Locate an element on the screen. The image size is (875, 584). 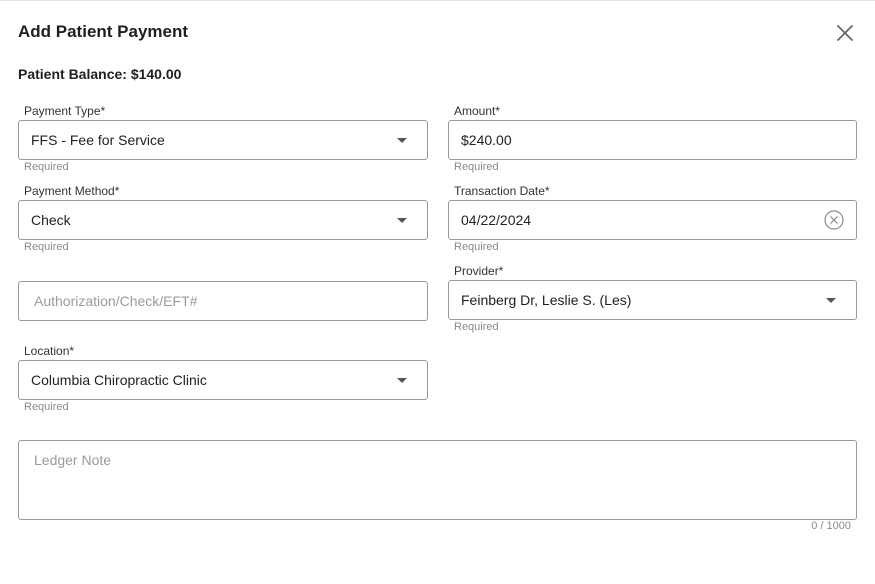
payment-type-label: Payment Type* is located at coordinates (65, 111).